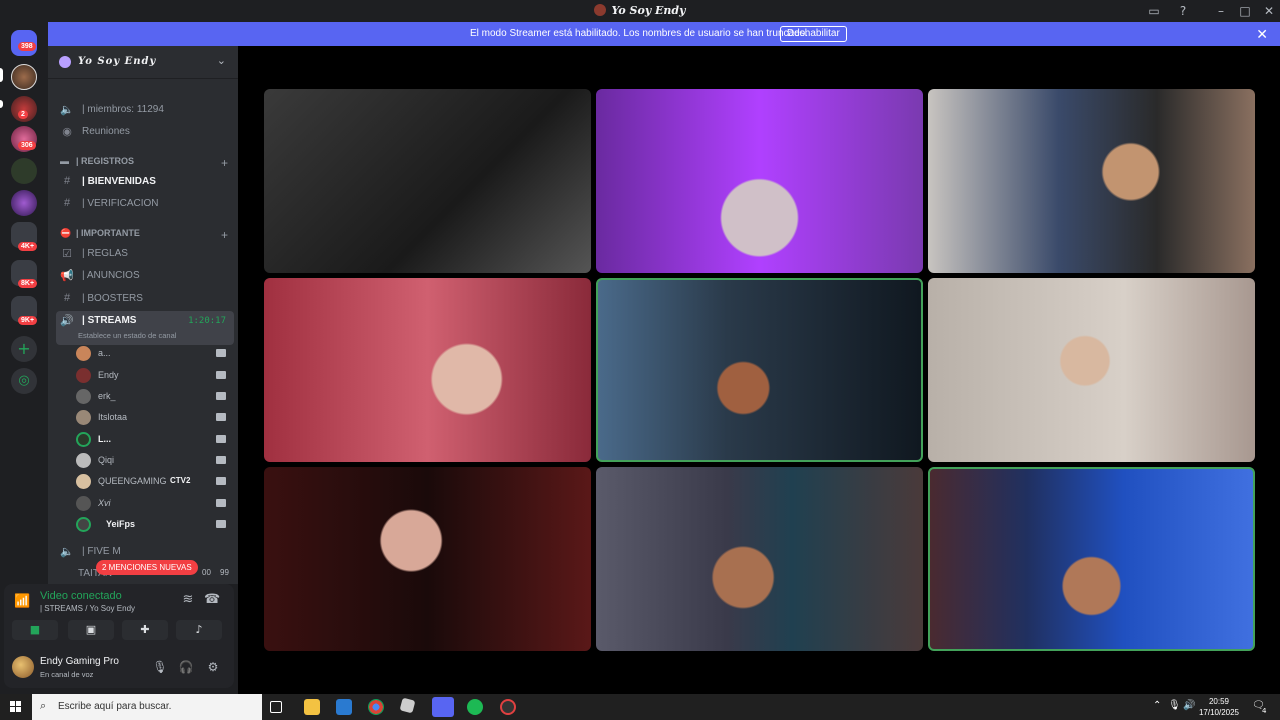 The width and height of the screenshot is (1280, 720). I want to click on file-explorer-icon, so click(312, 707).